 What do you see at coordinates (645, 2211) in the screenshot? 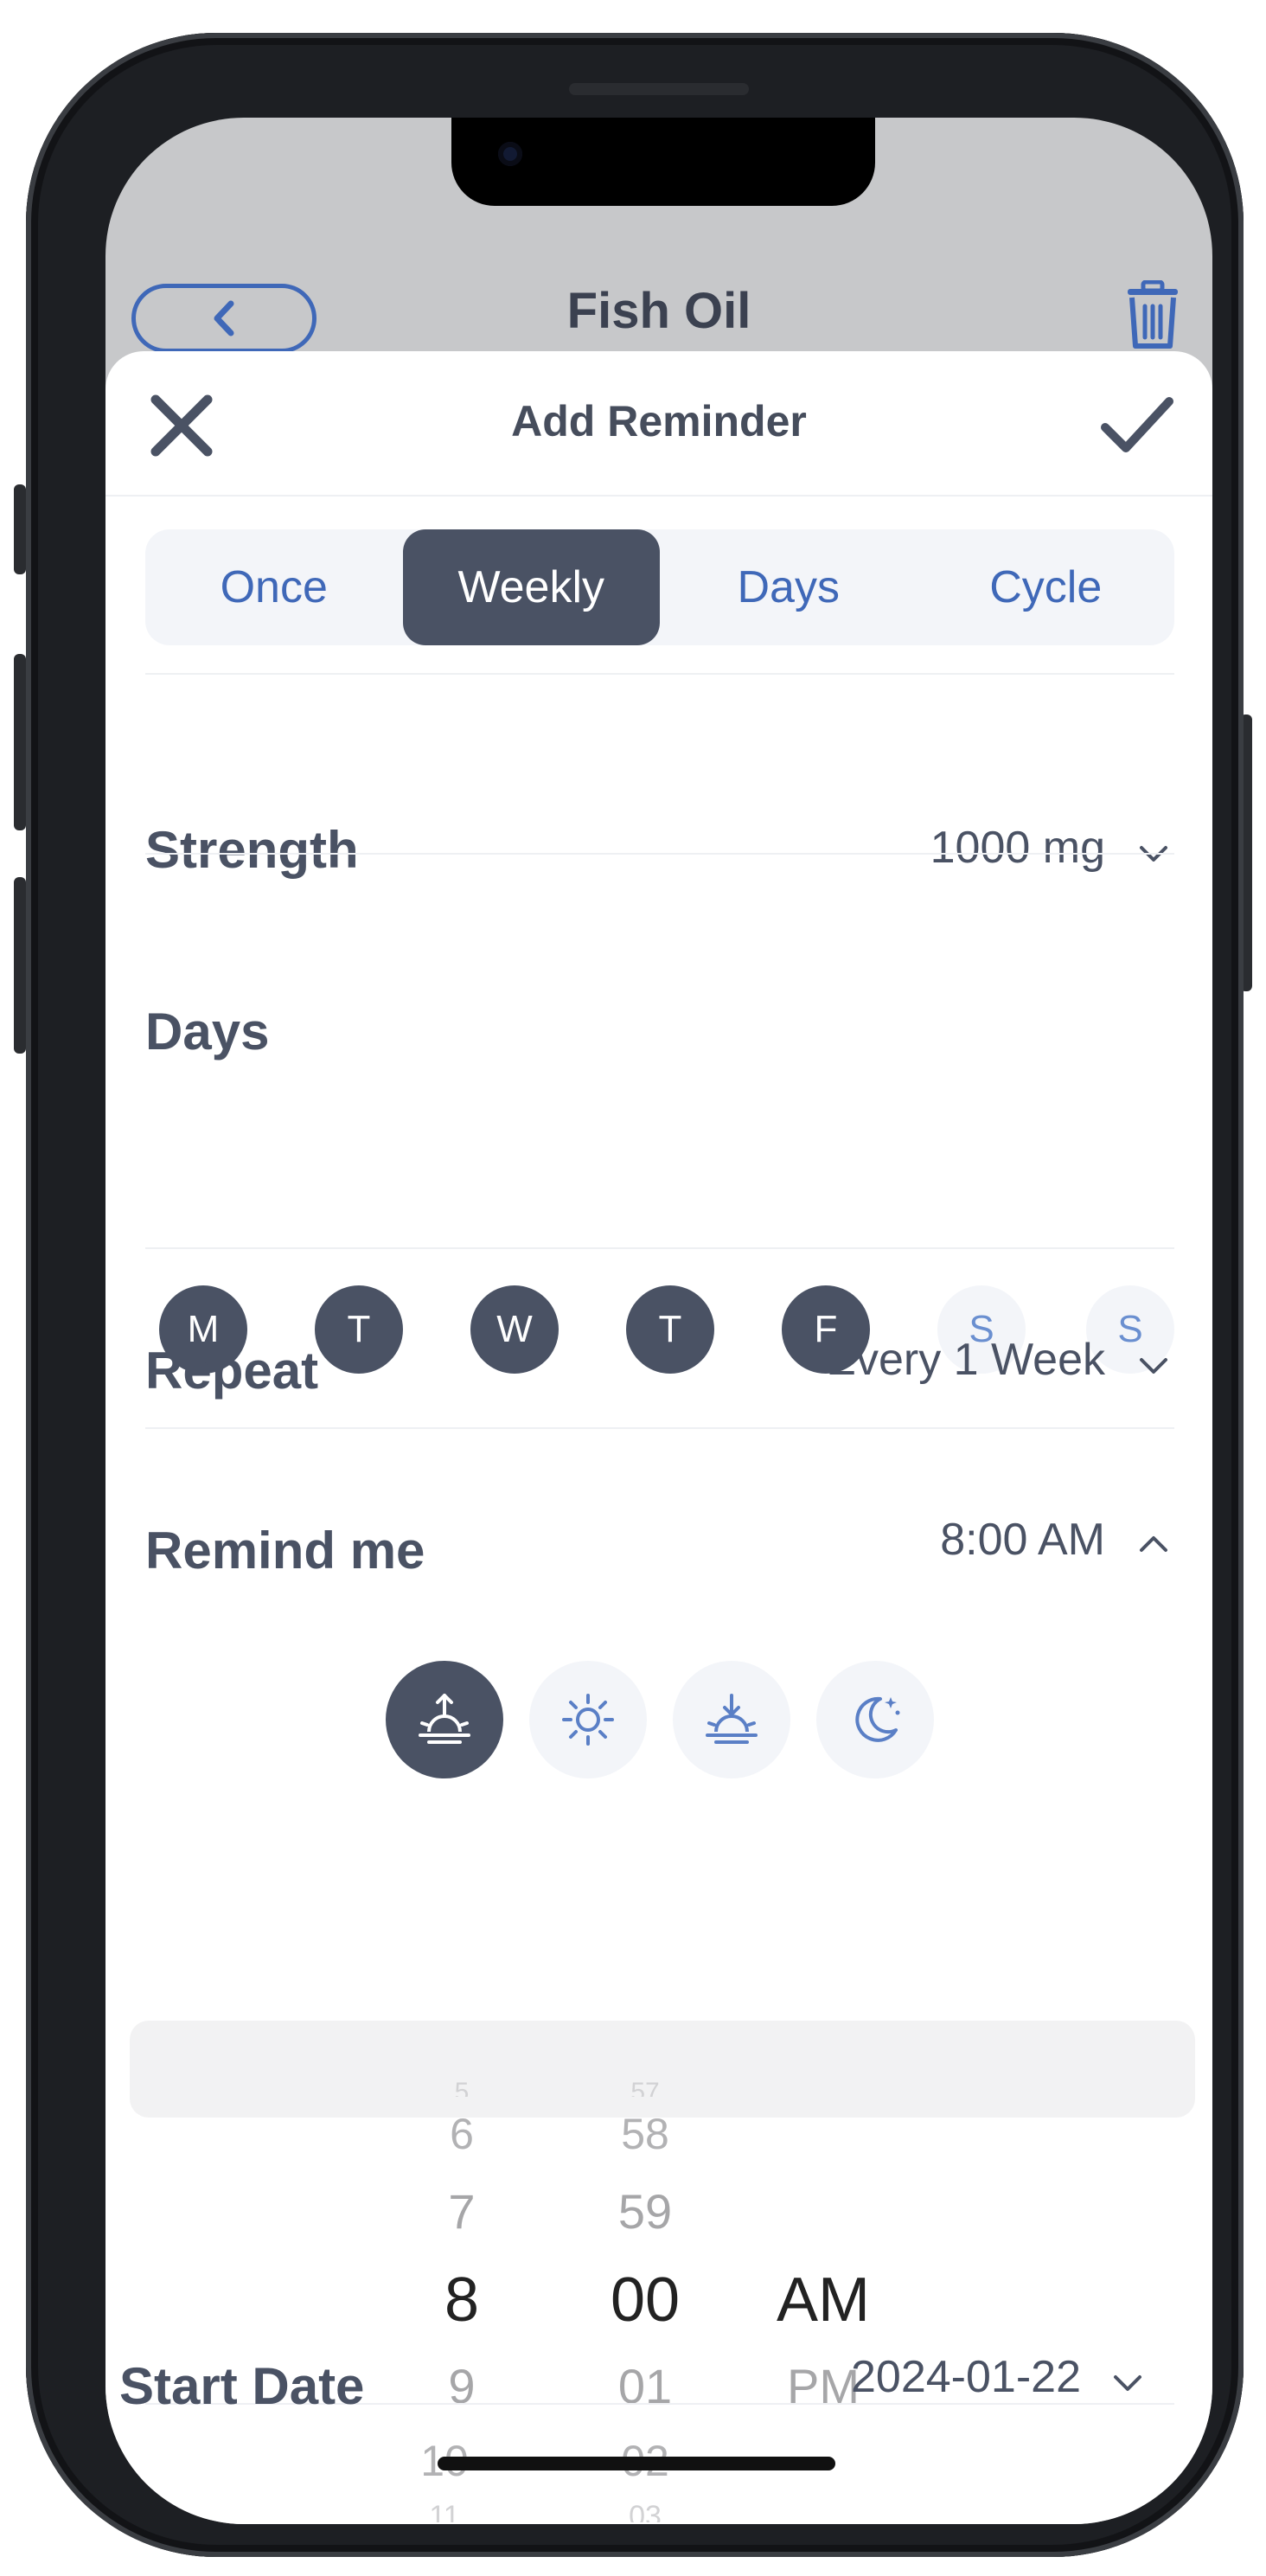
I see `picker-minute: 59` at bounding box center [645, 2211].